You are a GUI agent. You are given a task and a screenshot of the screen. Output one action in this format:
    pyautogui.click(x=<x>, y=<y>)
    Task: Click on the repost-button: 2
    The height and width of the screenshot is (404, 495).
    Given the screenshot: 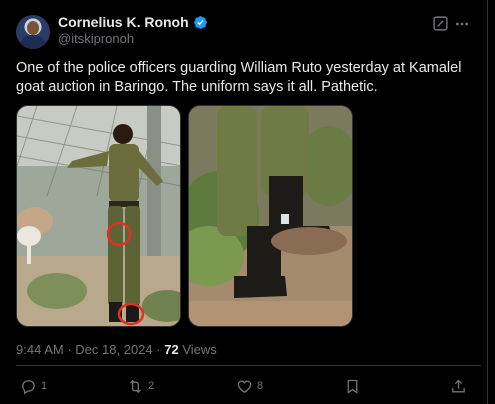 What is the action you would take?
    pyautogui.click(x=140, y=386)
    